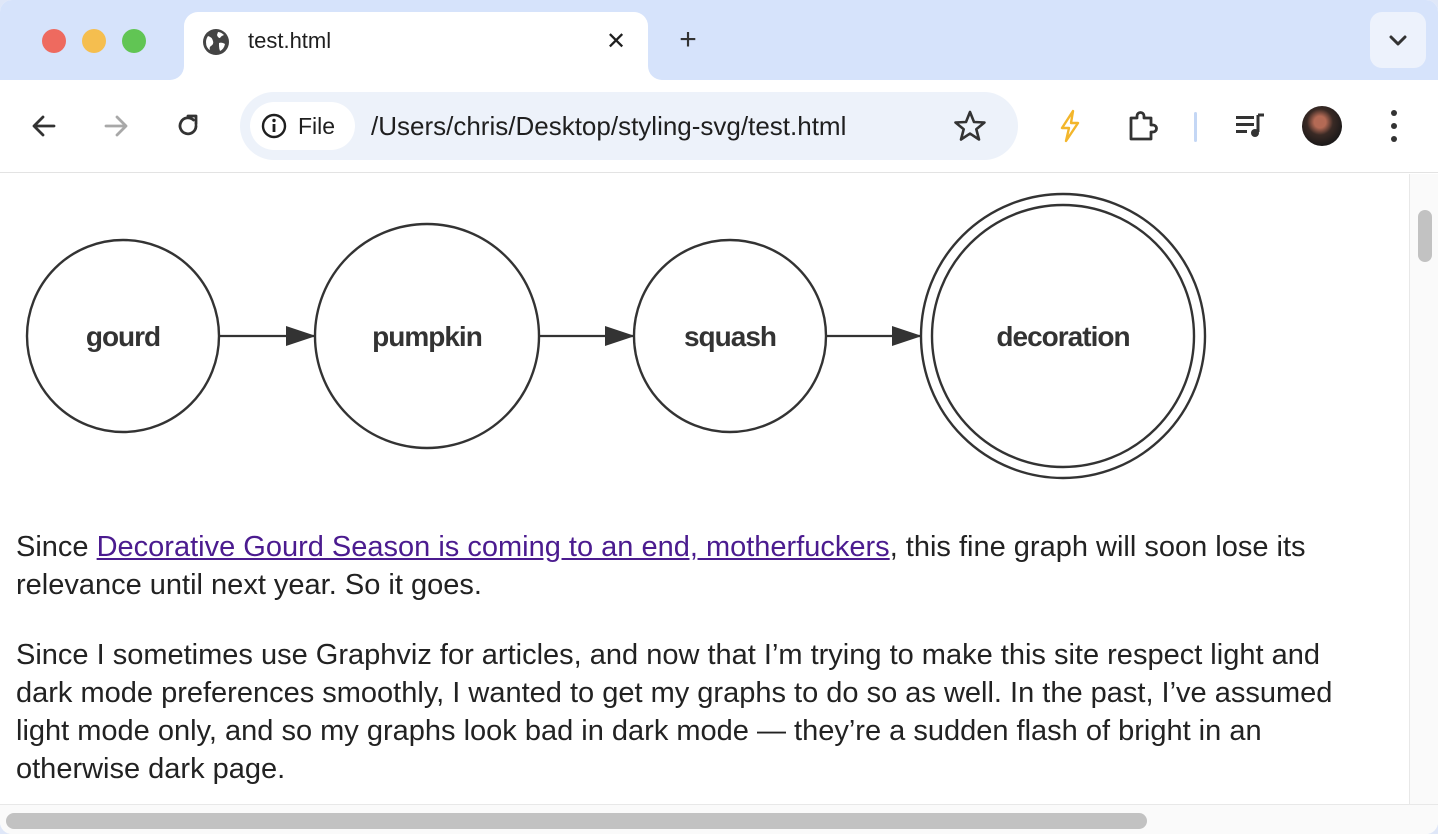  What do you see at coordinates (576, 821) in the screenshot?
I see `horizontal-scrollbar-thumb` at bounding box center [576, 821].